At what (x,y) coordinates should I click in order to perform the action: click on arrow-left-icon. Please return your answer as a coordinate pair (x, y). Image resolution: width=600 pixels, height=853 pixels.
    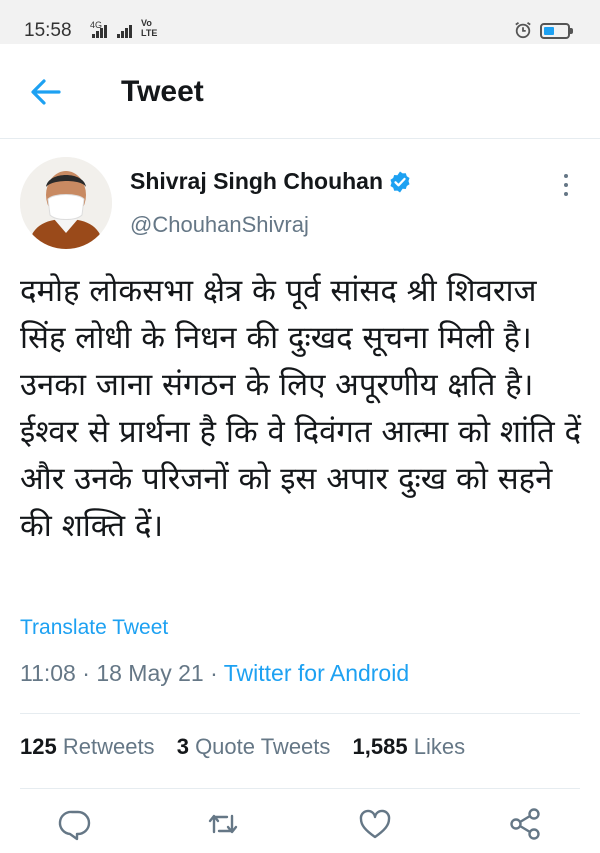
    Looking at the image, I should click on (46, 92).